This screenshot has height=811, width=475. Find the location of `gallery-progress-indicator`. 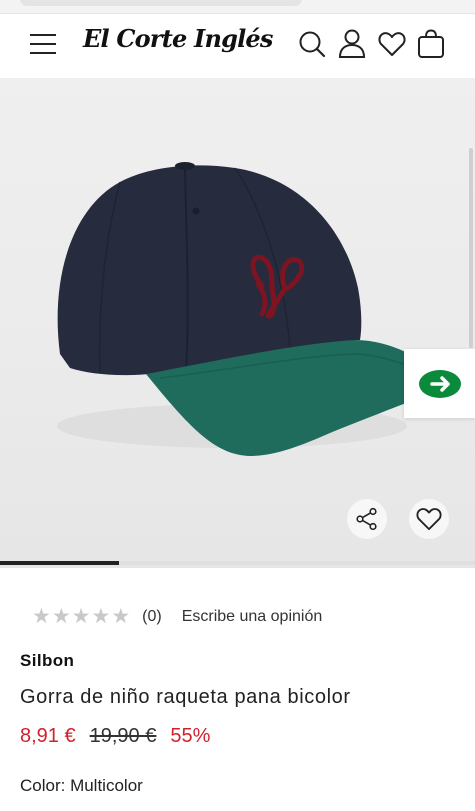

gallery-progress-indicator is located at coordinates (59, 563).